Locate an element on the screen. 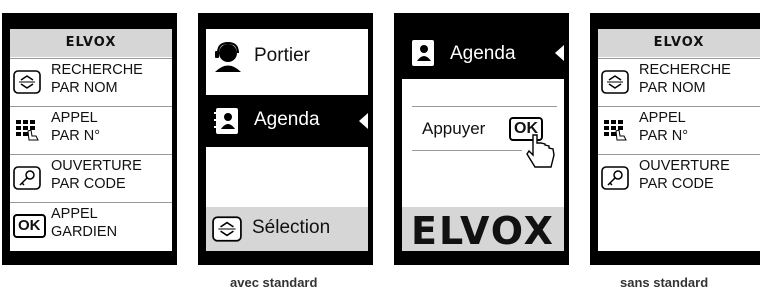  brand-logo-large: ELVOX is located at coordinates (483, 230).